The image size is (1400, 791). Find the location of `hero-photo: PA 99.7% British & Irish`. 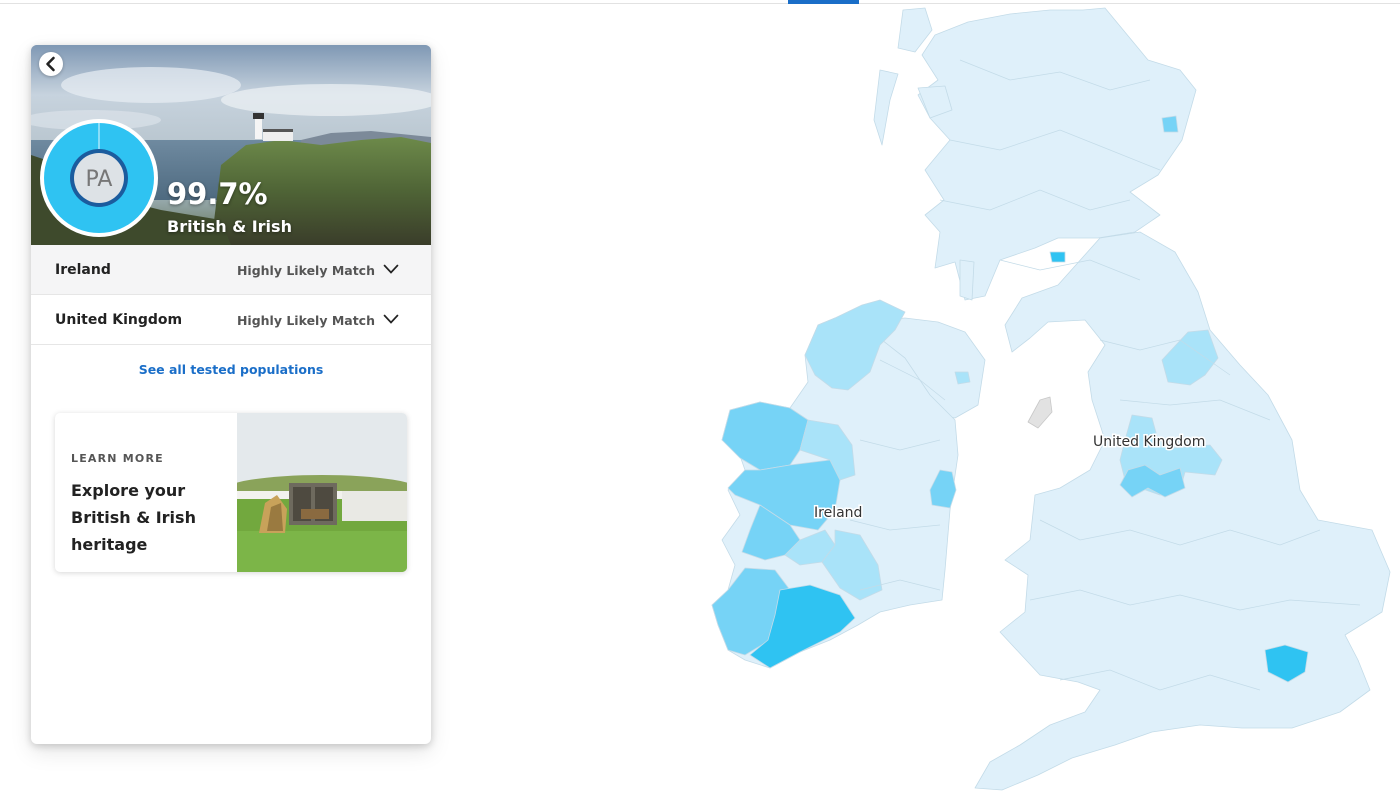

hero-photo: PA 99.7% British & Irish is located at coordinates (231, 145).